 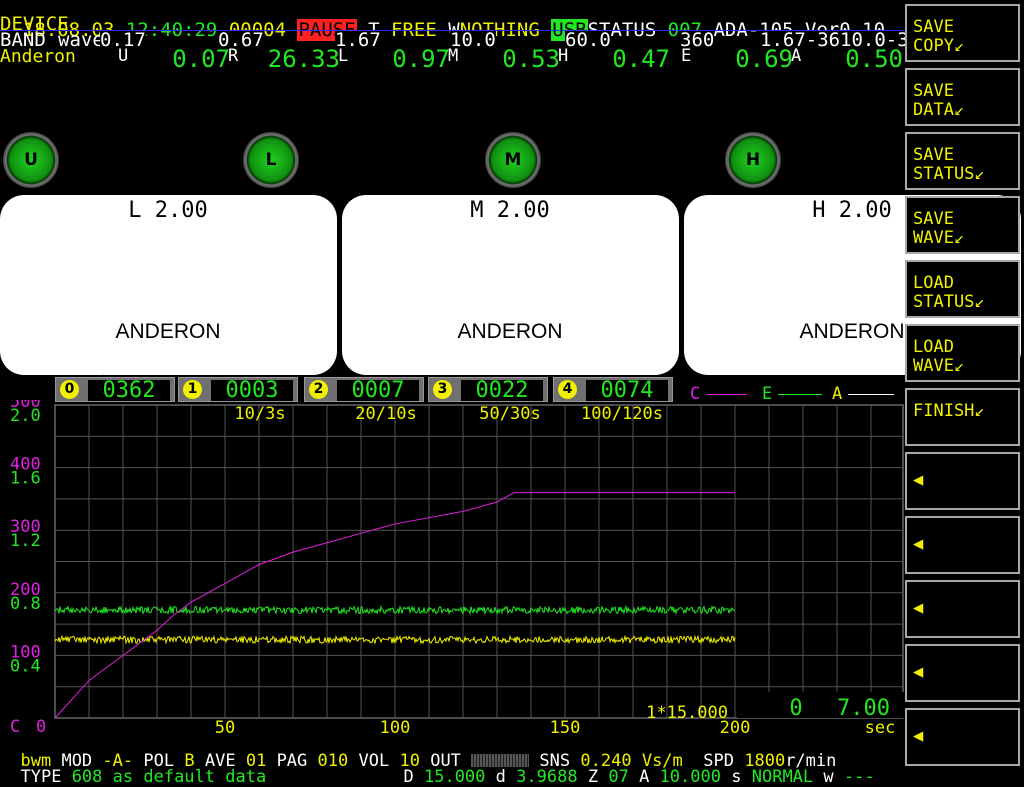 What do you see at coordinates (874, 59) in the screenshot?
I see `reading-value: 0.50` at bounding box center [874, 59].